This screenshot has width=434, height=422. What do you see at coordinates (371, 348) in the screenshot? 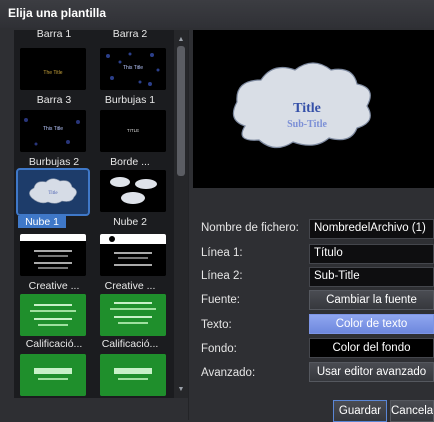
I see `background-color-button: Color del fondo` at bounding box center [371, 348].